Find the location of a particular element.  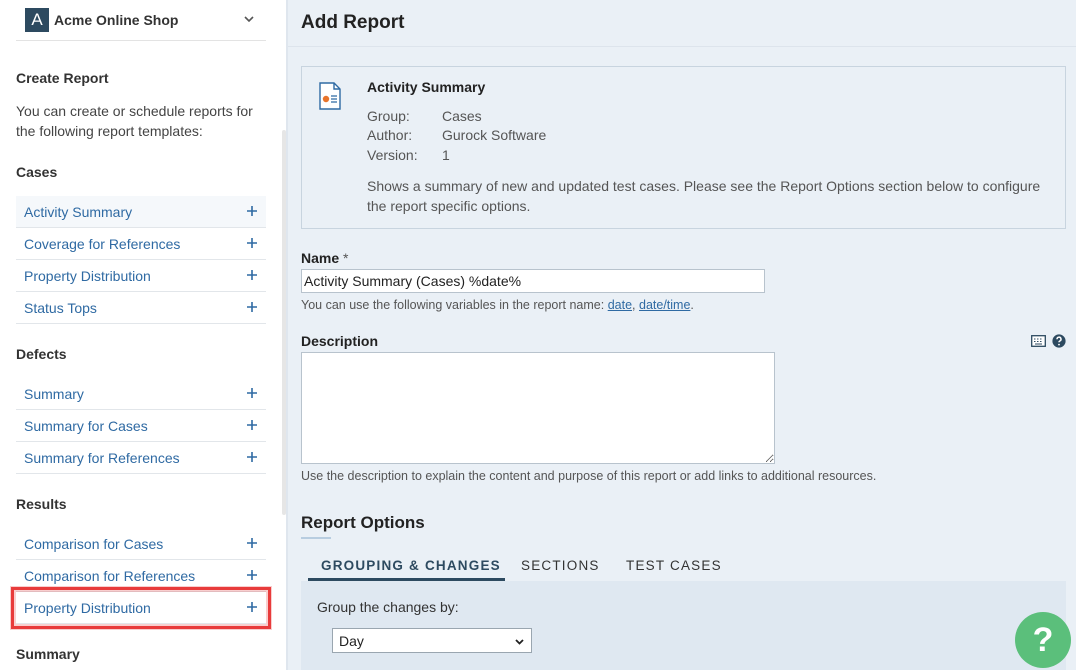

template-item-activity-summary: Activity Summary is located at coordinates (141, 212).